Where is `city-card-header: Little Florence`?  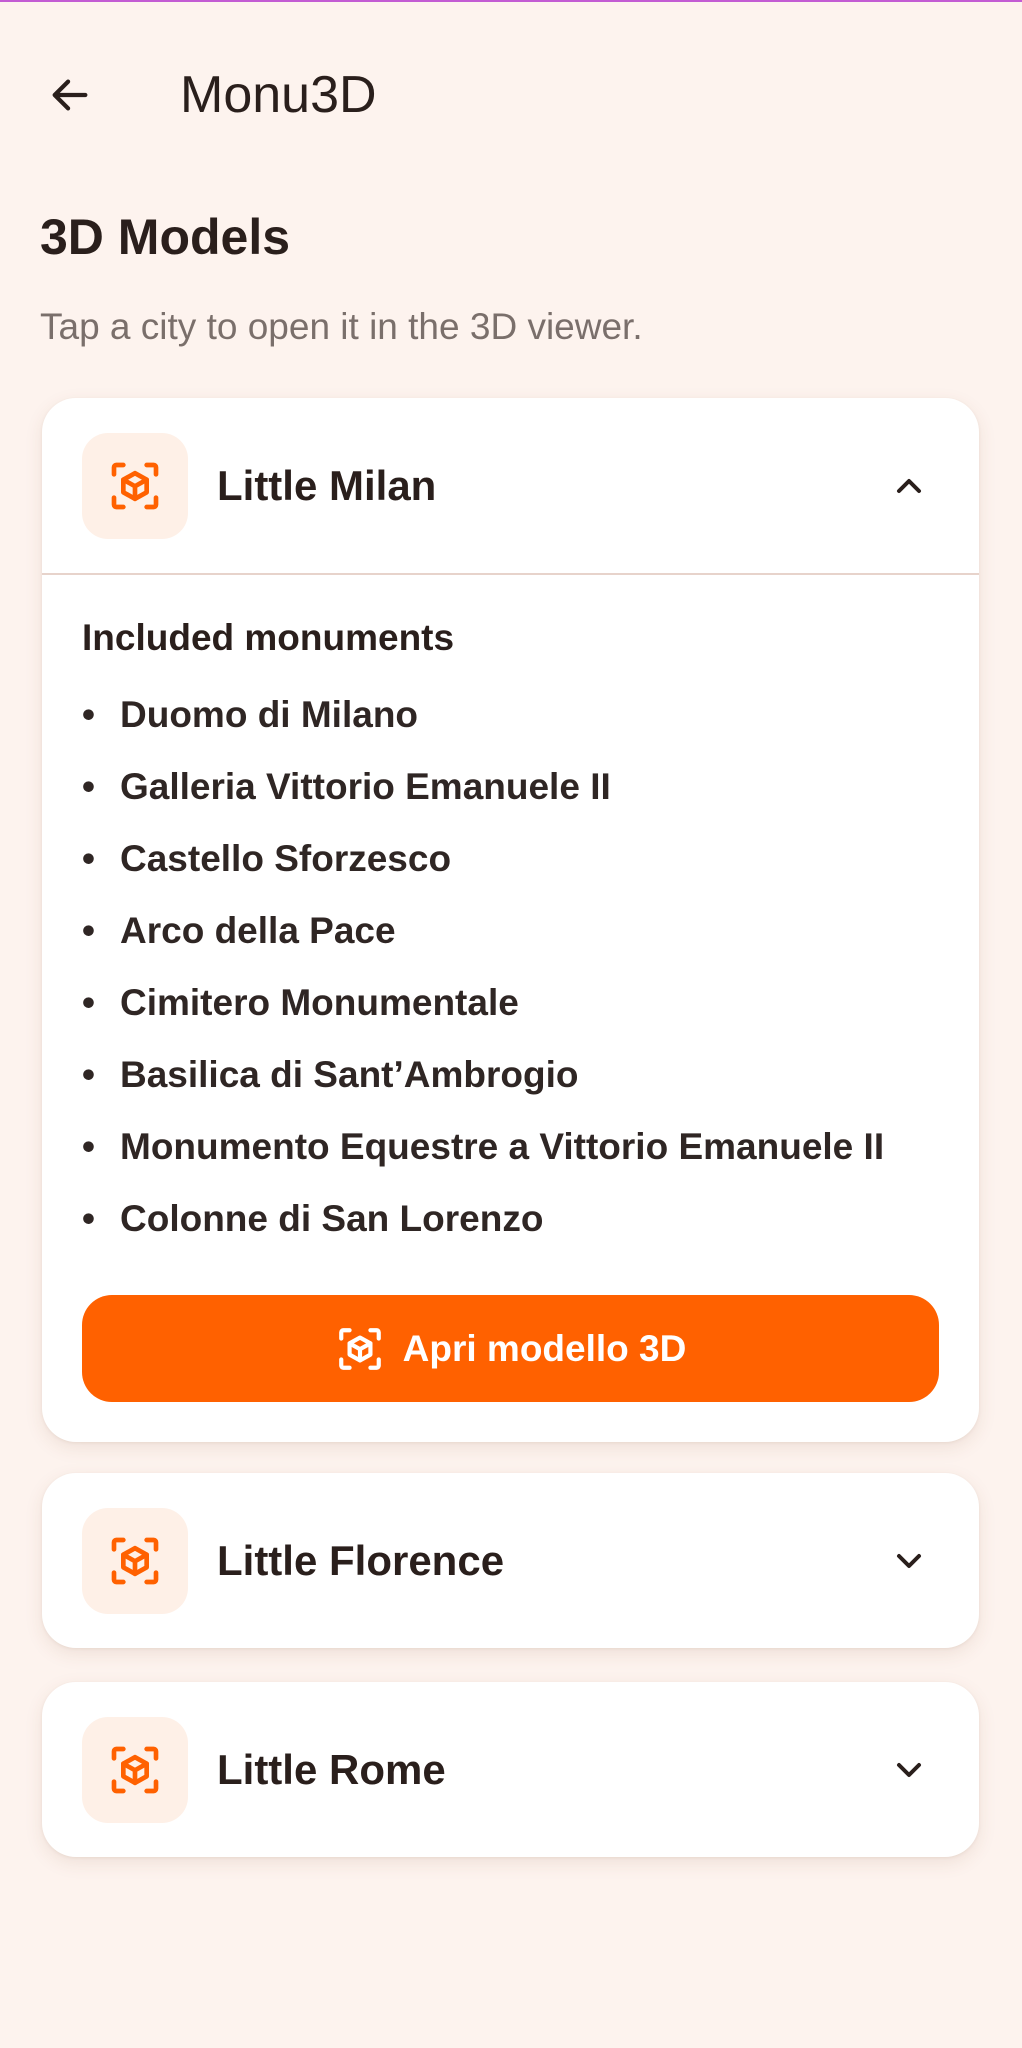
city-card-header: Little Florence is located at coordinates (510, 1560).